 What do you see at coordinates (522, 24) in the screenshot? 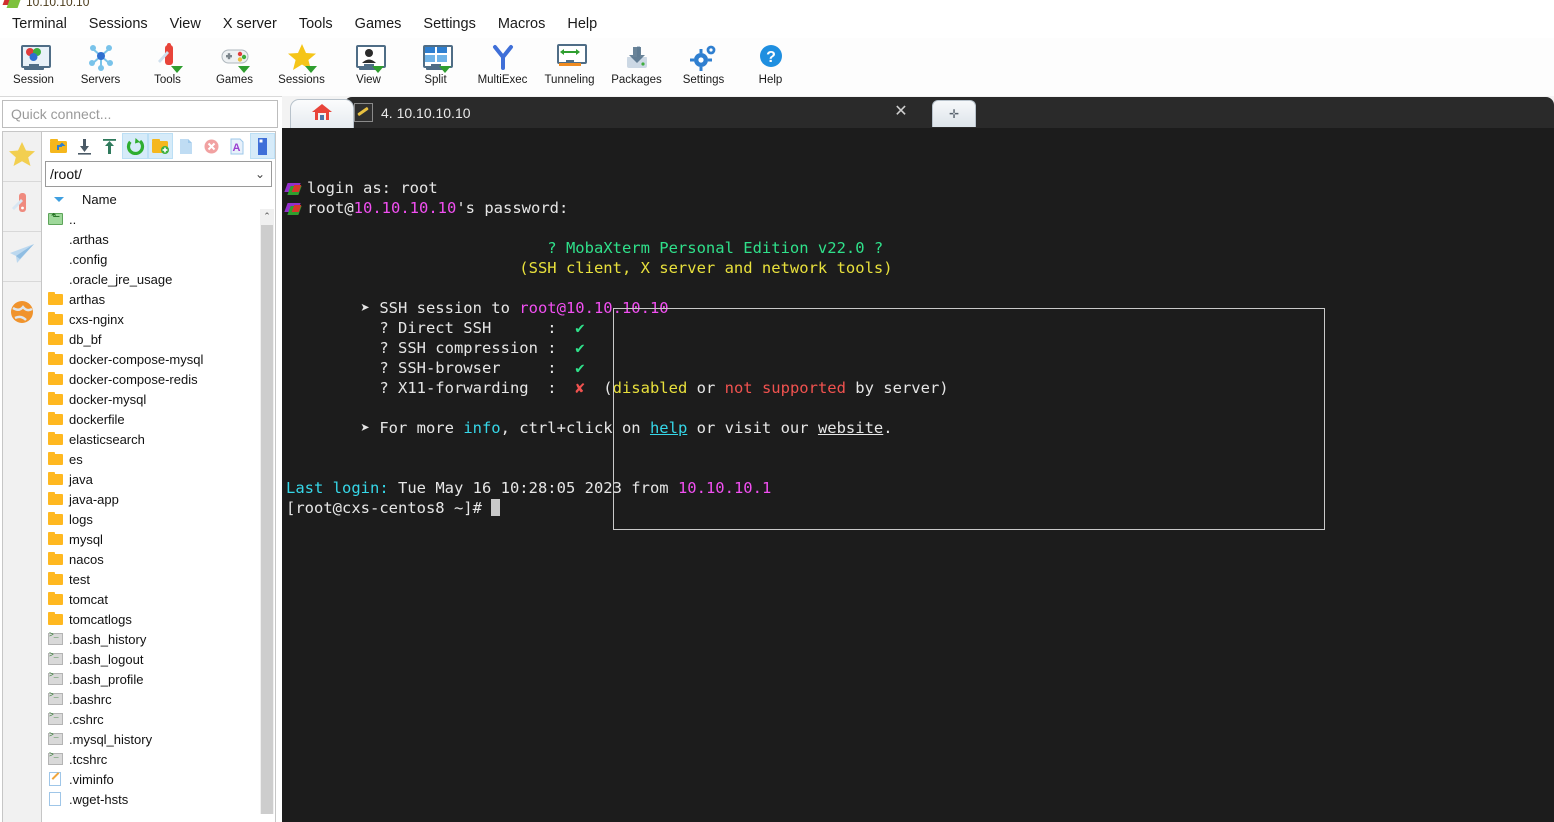
I see `menu-item-macros: Macros` at bounding box center [522, 24].